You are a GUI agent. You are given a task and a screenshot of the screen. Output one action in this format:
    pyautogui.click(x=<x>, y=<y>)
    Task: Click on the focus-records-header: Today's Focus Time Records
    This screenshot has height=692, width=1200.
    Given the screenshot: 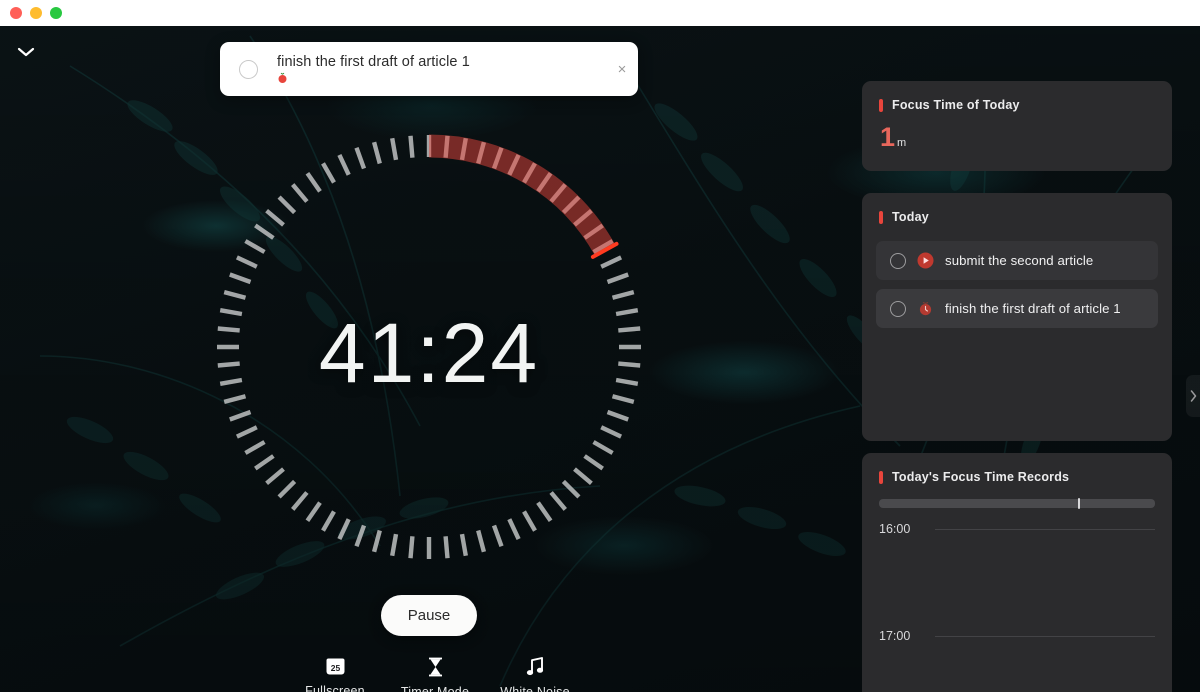 What is the action you would take?
    pyautogui.click(x=1017, y=468)
    